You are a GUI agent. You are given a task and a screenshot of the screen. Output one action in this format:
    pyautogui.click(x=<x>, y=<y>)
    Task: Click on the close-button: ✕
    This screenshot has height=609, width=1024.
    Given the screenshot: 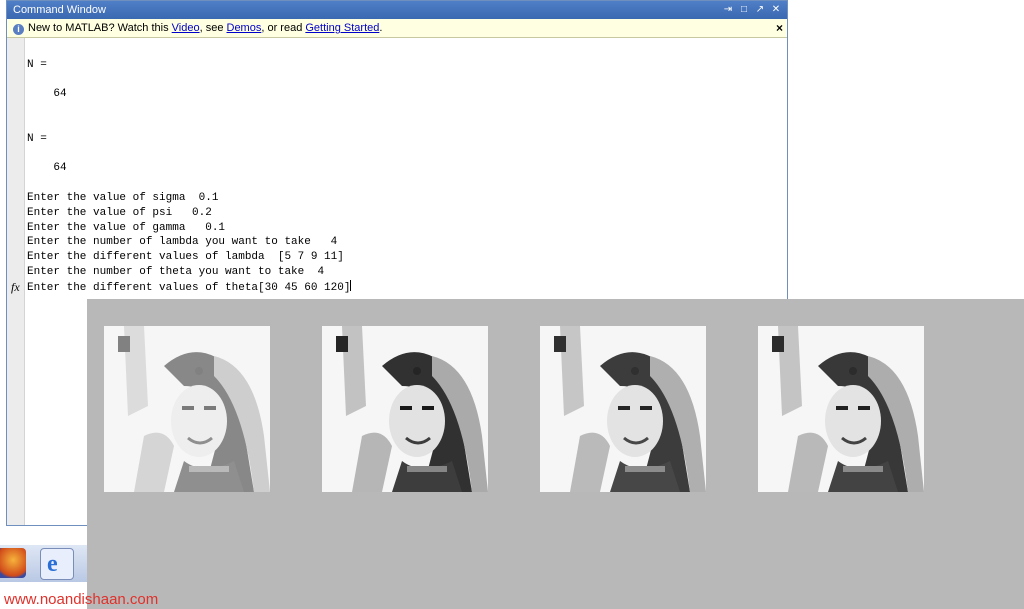 What is the action you would take?
    pyautogui.click(x=776, y=10)
    